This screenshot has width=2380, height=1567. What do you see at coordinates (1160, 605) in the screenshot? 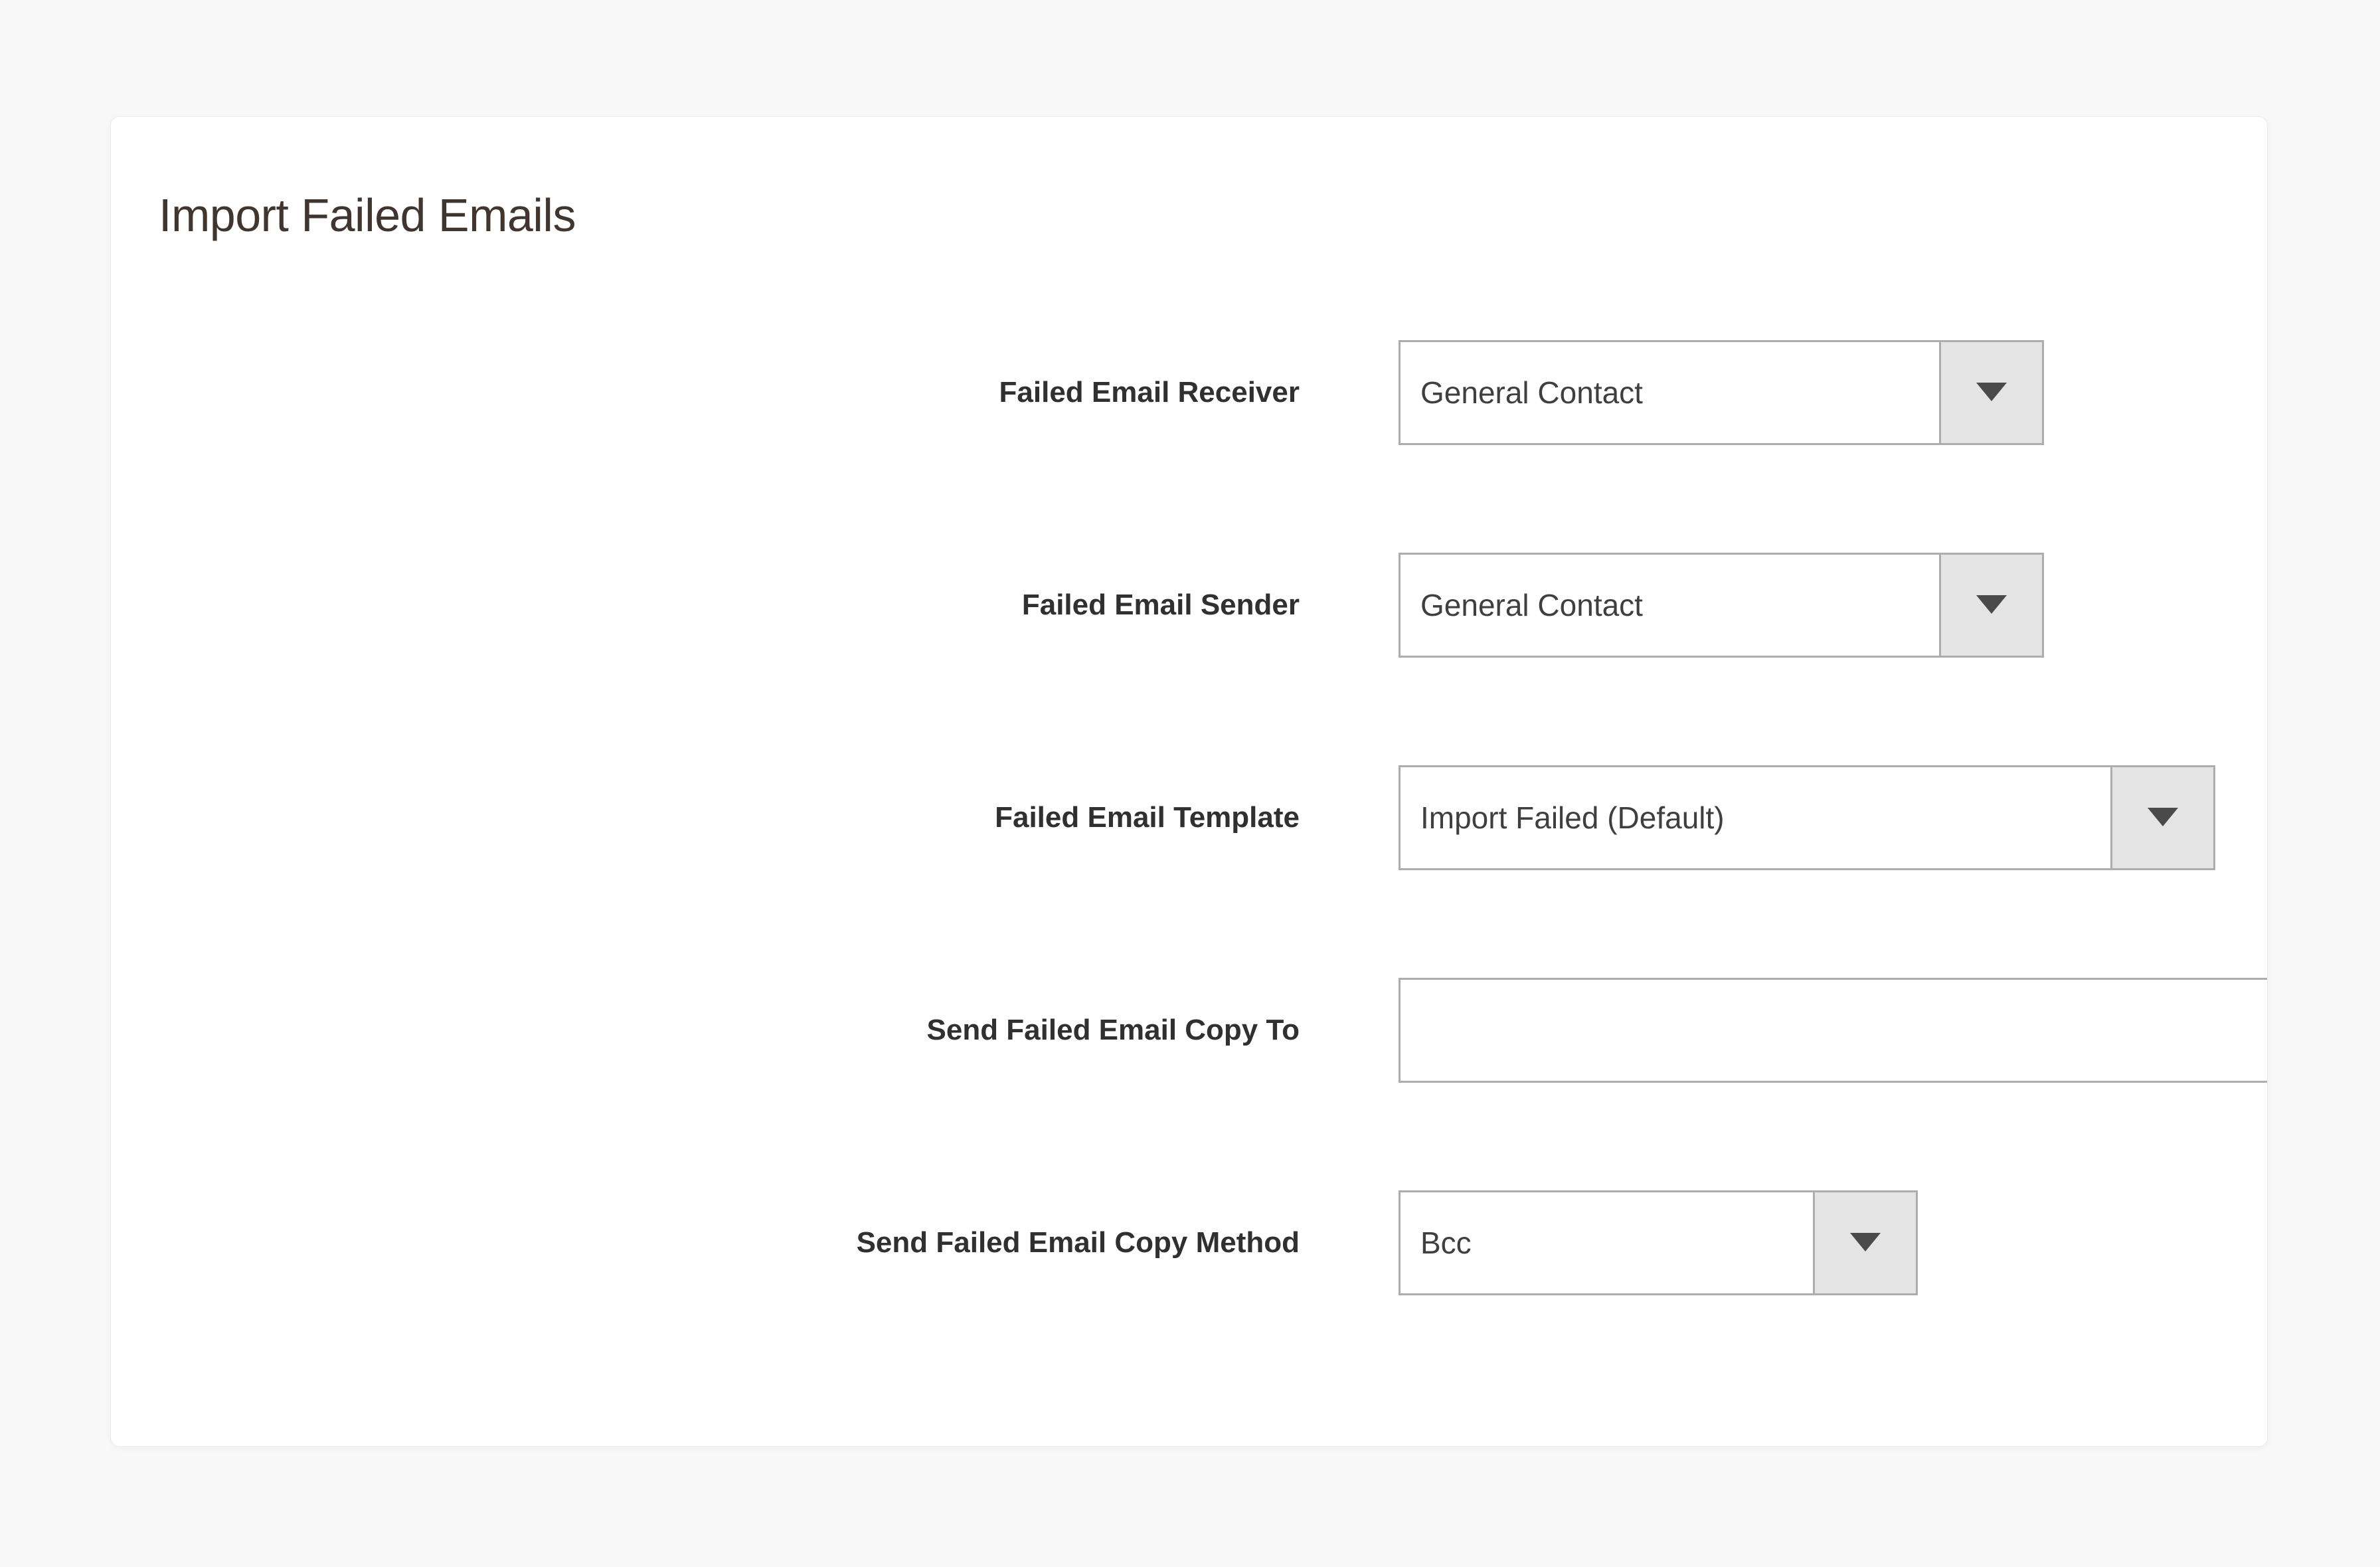
I see `label-failed-email-sender: Failed Email Sender` at bounding box center [1160, 605].